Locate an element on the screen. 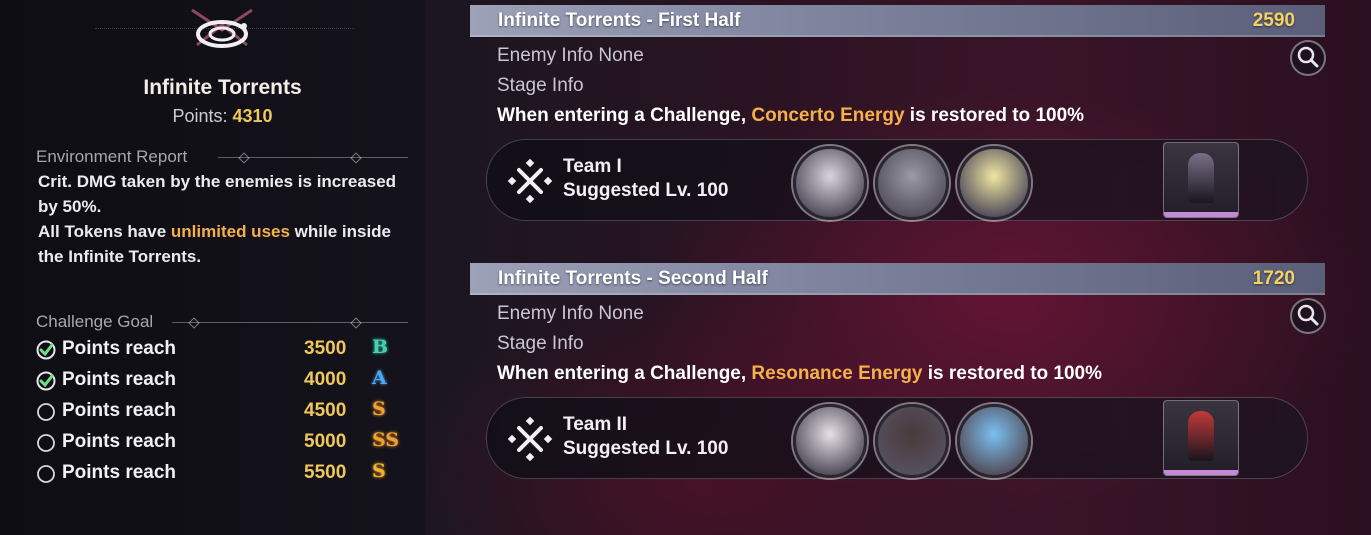 The image size is (1371, 535). goal-divider is located at coordinates (290, 322).